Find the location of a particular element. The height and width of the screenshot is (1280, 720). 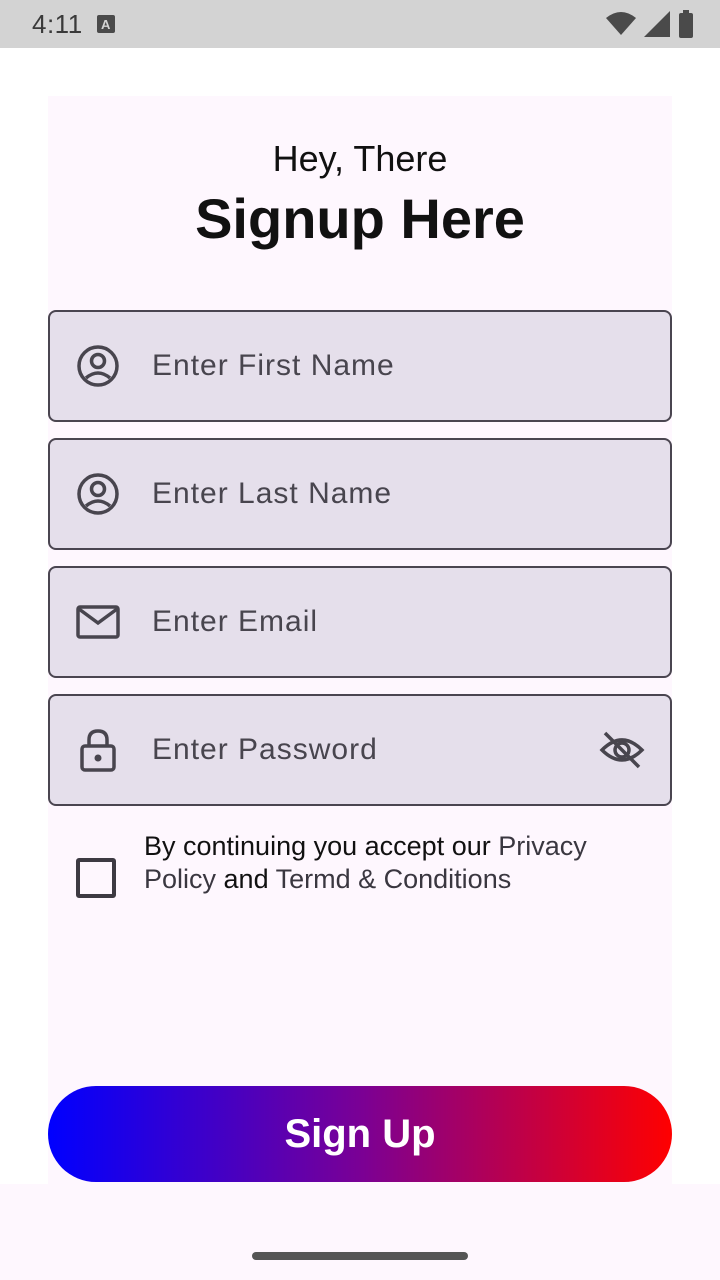

status-left: 4:11 A is located at coordinates (73, 24).